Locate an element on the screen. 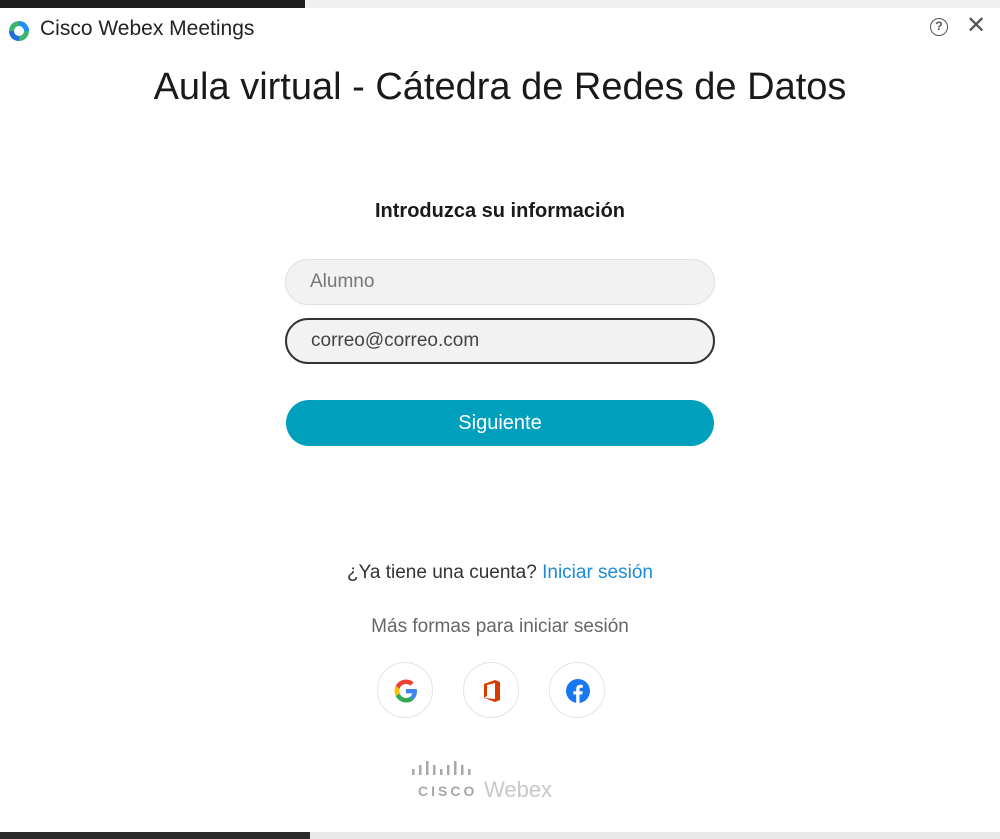 Image resolution: width=1000 pixels, height=839 pixels. help-icon: ? is located at coordinates (939, 27).